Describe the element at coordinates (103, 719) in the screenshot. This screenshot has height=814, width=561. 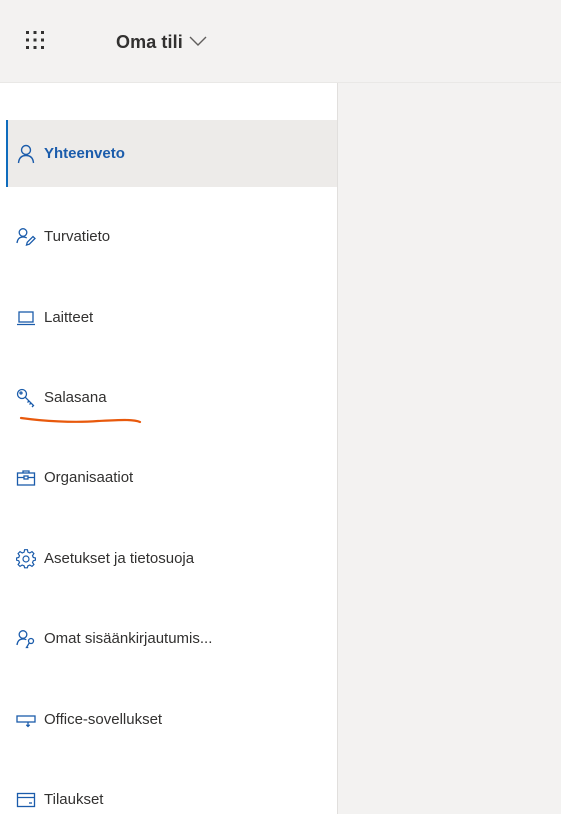
I see `sidebar-item-label: Office-sovellukset` at that location.